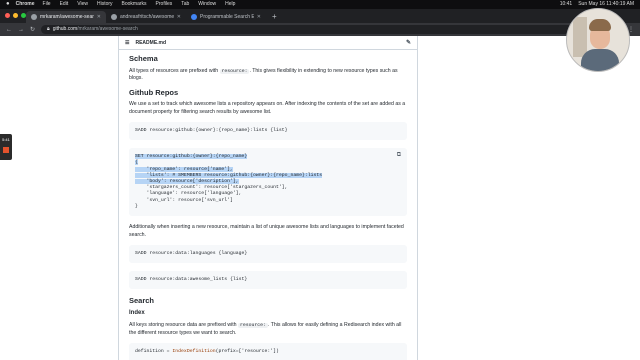  I want to click on tab-title: mrkaram/awesome-search, so click(67, 17).